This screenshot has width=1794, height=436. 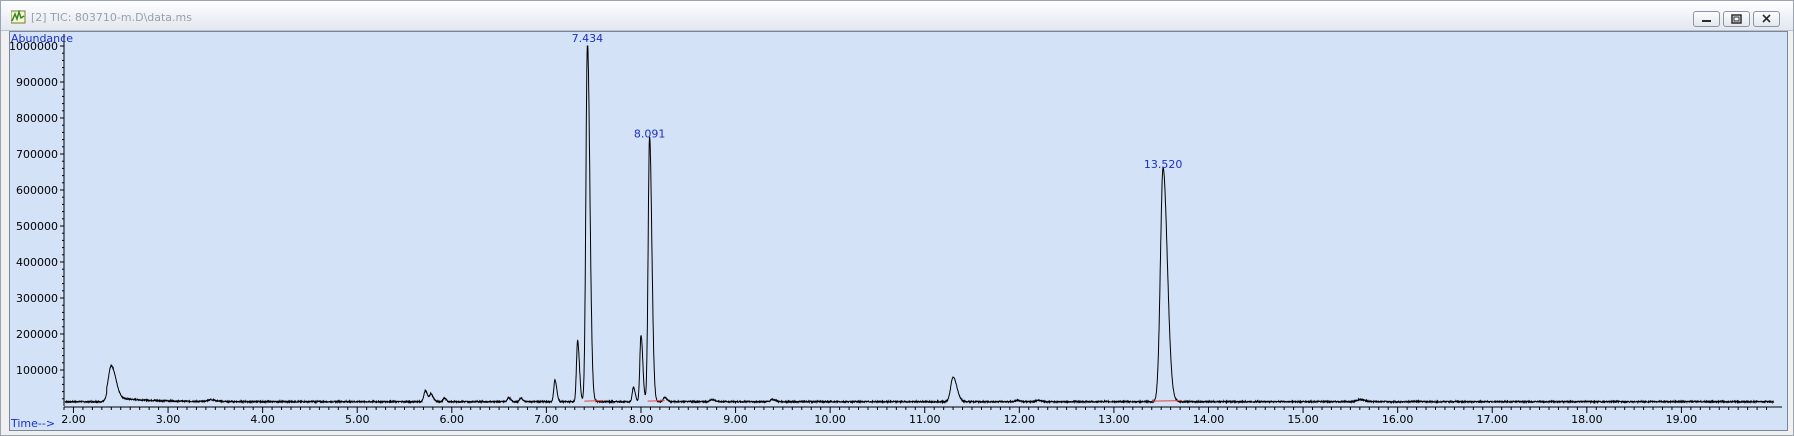 I want to click on chromatogram-app-icon, so click(x=18, y=17).